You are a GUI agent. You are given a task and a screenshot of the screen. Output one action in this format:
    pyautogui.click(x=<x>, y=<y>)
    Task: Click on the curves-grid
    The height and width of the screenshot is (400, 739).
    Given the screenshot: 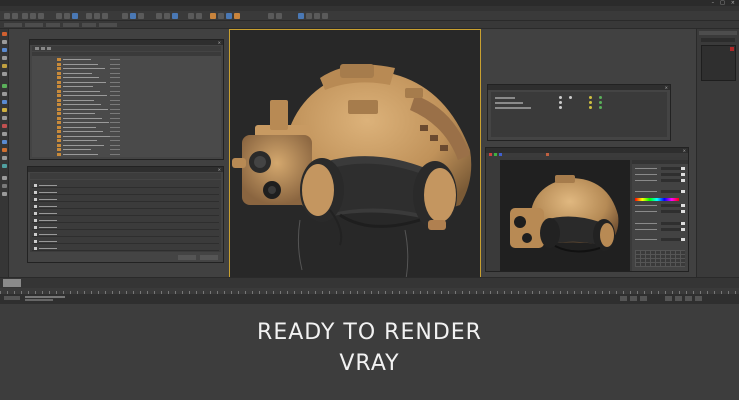 What is the action you would take?
    pyautogui.click(x=660, y=258)
    